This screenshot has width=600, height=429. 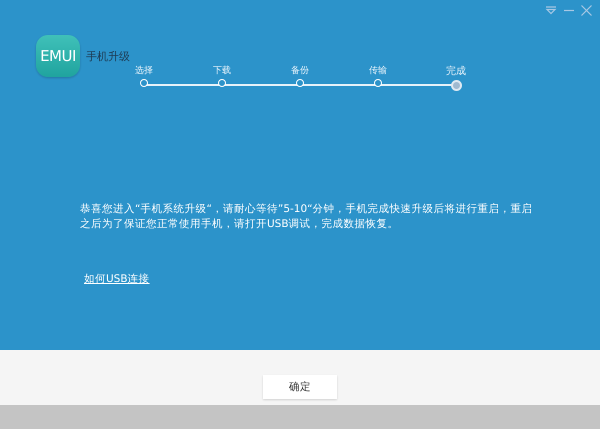 What do you see at coordinates (58, 56) in the screenshot?
I see `app-logo: EMUI` at bounding box center [58, 56].